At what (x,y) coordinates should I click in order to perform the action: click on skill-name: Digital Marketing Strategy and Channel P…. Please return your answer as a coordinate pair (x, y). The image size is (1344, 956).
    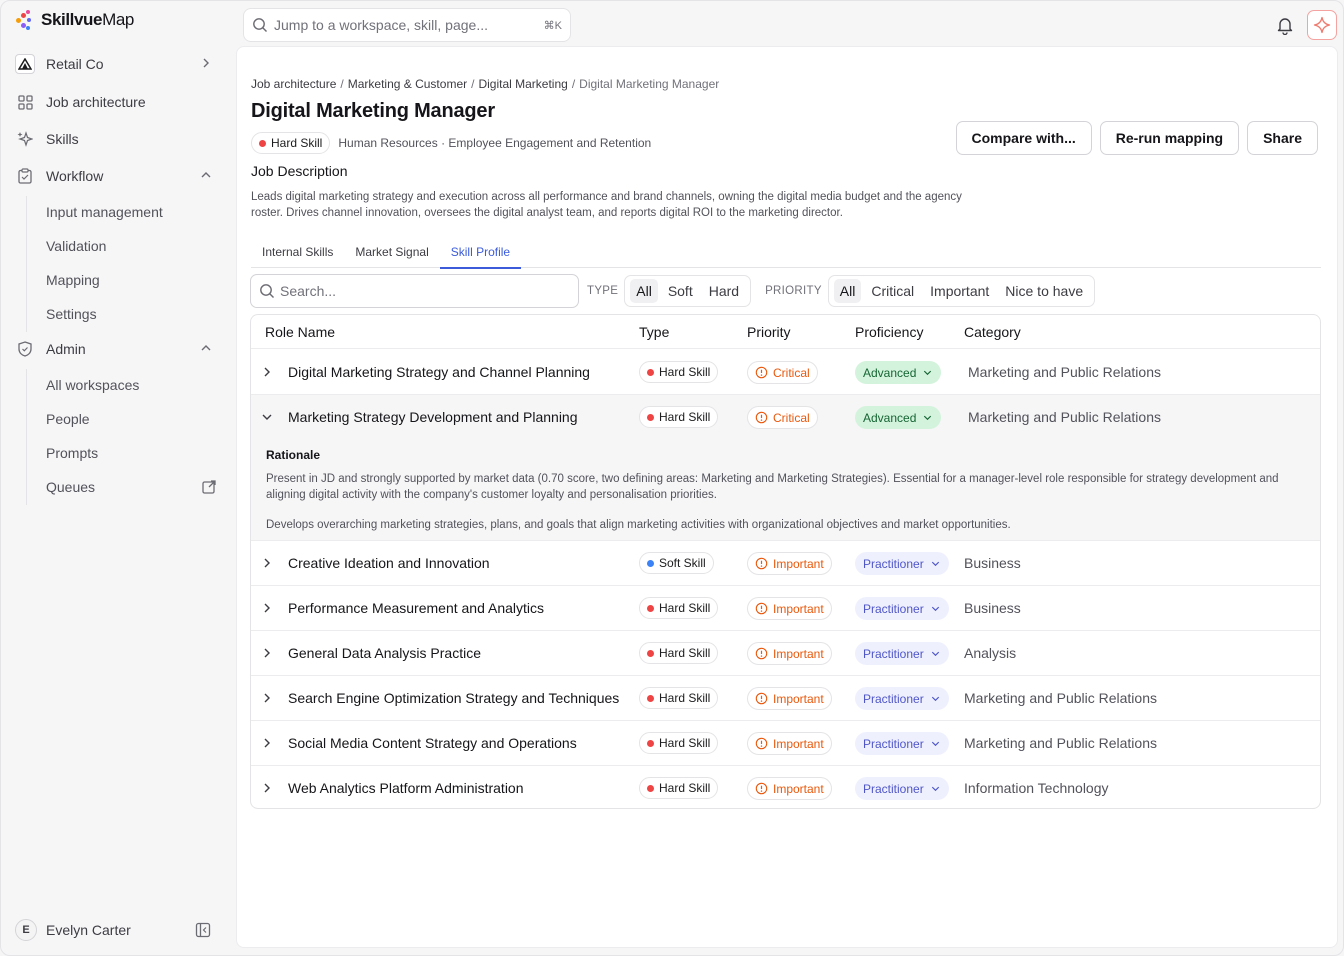
    Looking at the image, I should click on (439, 372).